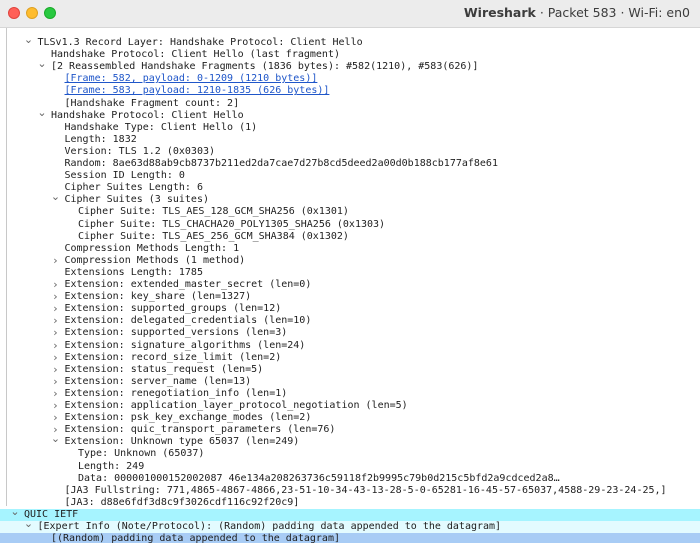 The width and height of the screenshot is (700, 543). Describe the element at coordinates (614, 12) in the screenshot. I see `window-subtitle: · Packet 583 · Wi-Fi: en0` at that location.